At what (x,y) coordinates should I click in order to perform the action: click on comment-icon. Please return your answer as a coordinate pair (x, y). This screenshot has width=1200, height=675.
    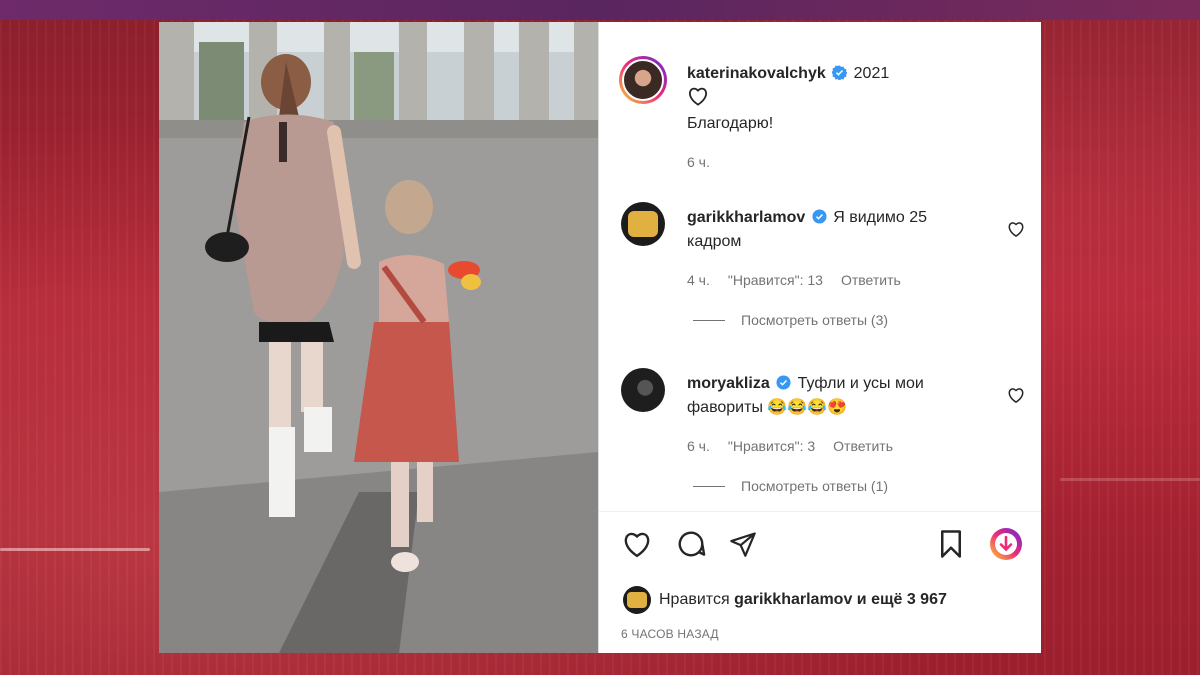
    Looking at the image, I should click on (692, 544).